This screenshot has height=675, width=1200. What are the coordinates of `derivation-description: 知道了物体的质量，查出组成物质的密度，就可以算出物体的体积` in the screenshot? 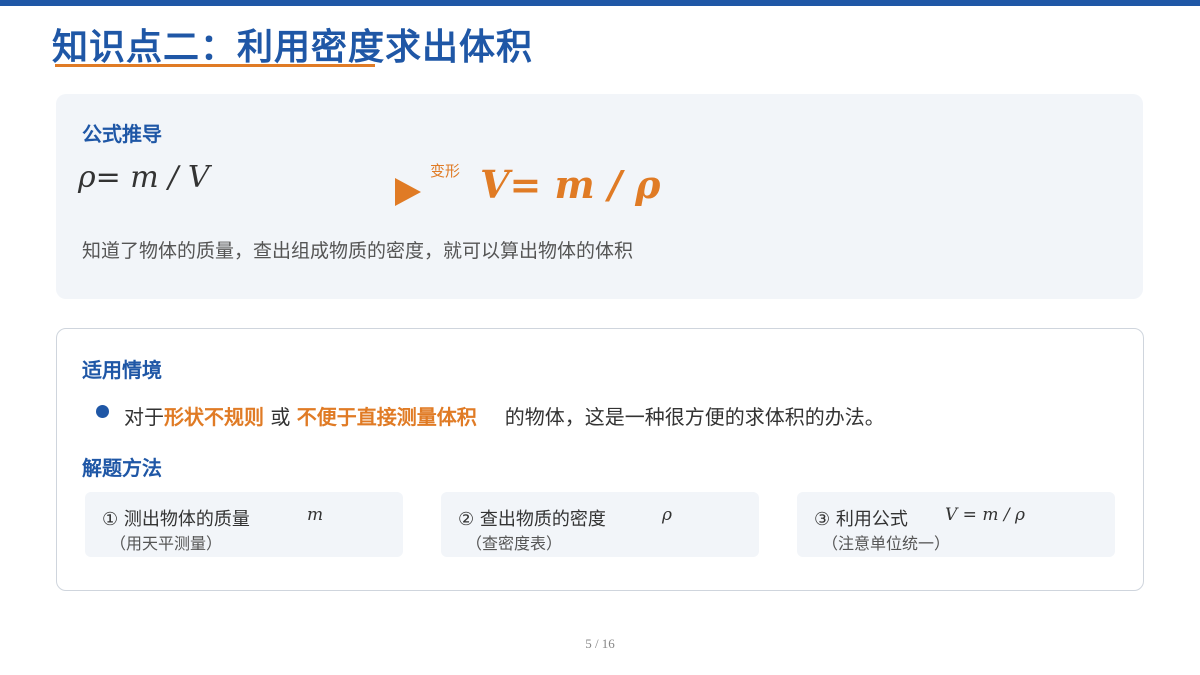 It's located at (358, 251).